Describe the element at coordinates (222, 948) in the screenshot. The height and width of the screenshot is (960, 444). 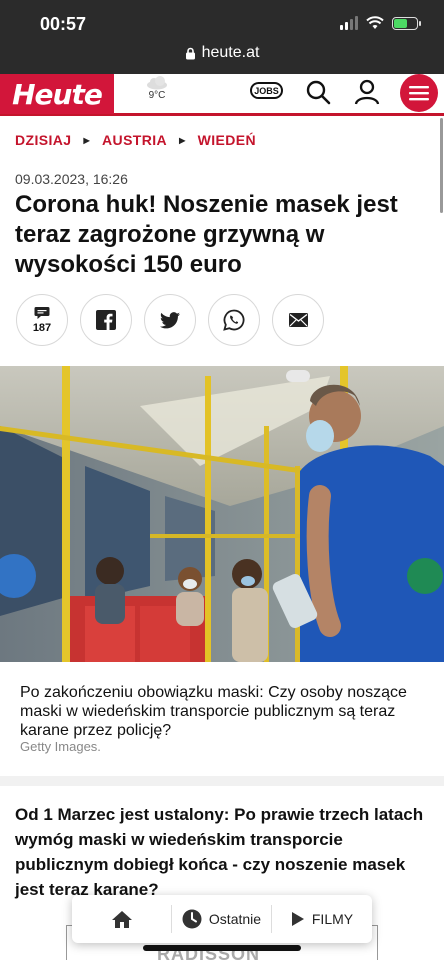
I see `home-indicator` at that location.